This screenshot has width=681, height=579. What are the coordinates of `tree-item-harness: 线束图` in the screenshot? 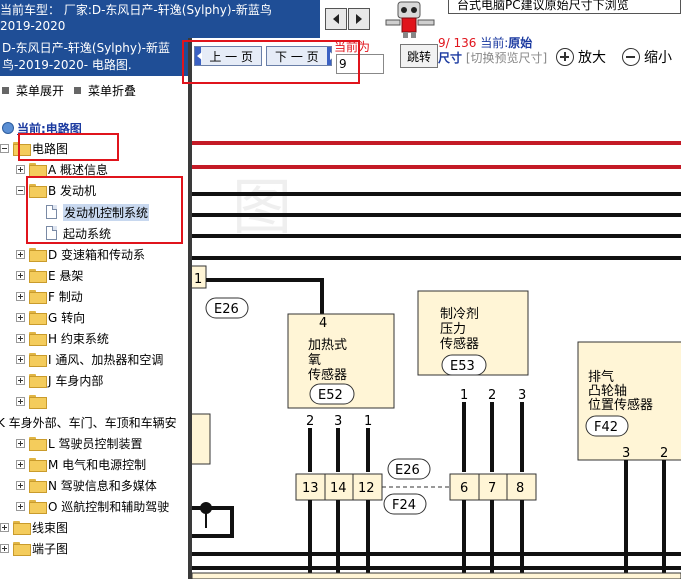 It's located at (34, 527).